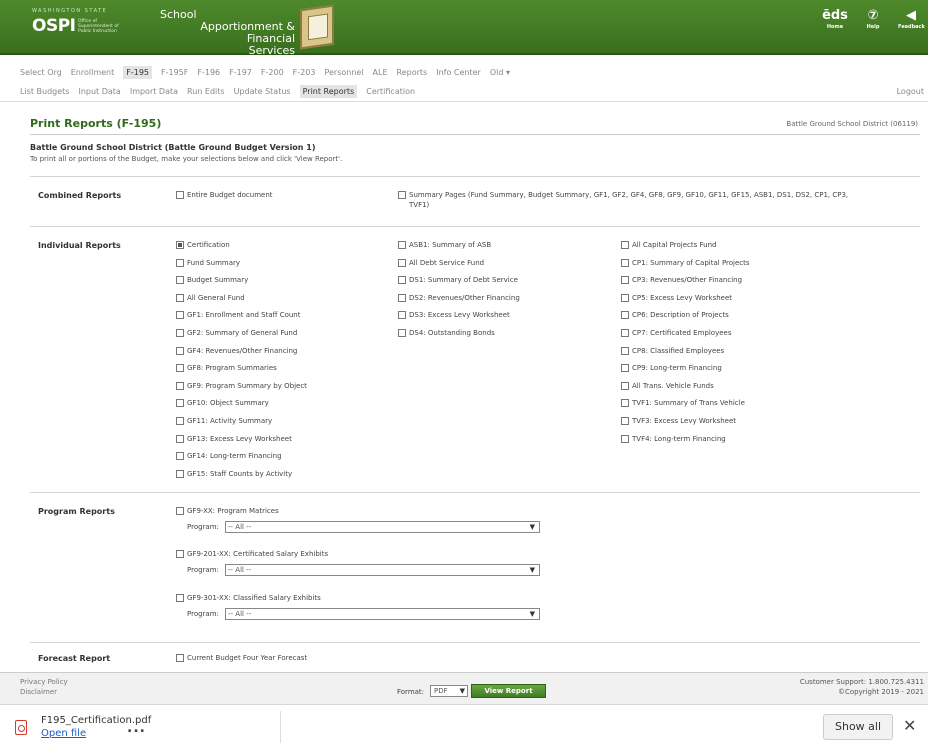 This screenshot has width=928, height=747. What do you see at coordinates (835, 19) in the screenshot?
I see `home-button: ēds Home` at bounding box center [835, 19].